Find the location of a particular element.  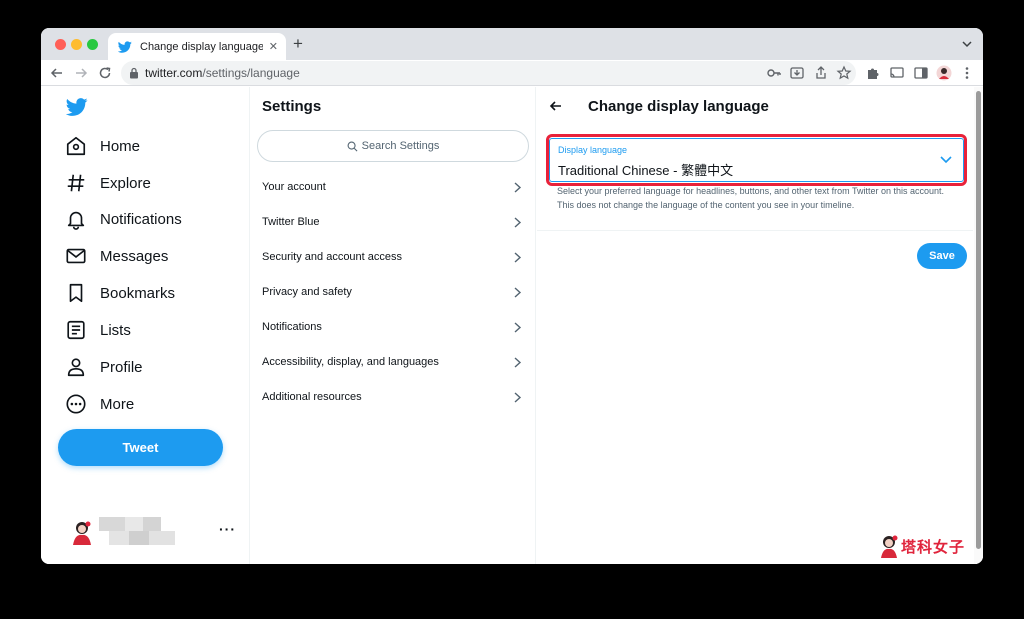

nav-label: Messages is located at coordinates (134, 256).